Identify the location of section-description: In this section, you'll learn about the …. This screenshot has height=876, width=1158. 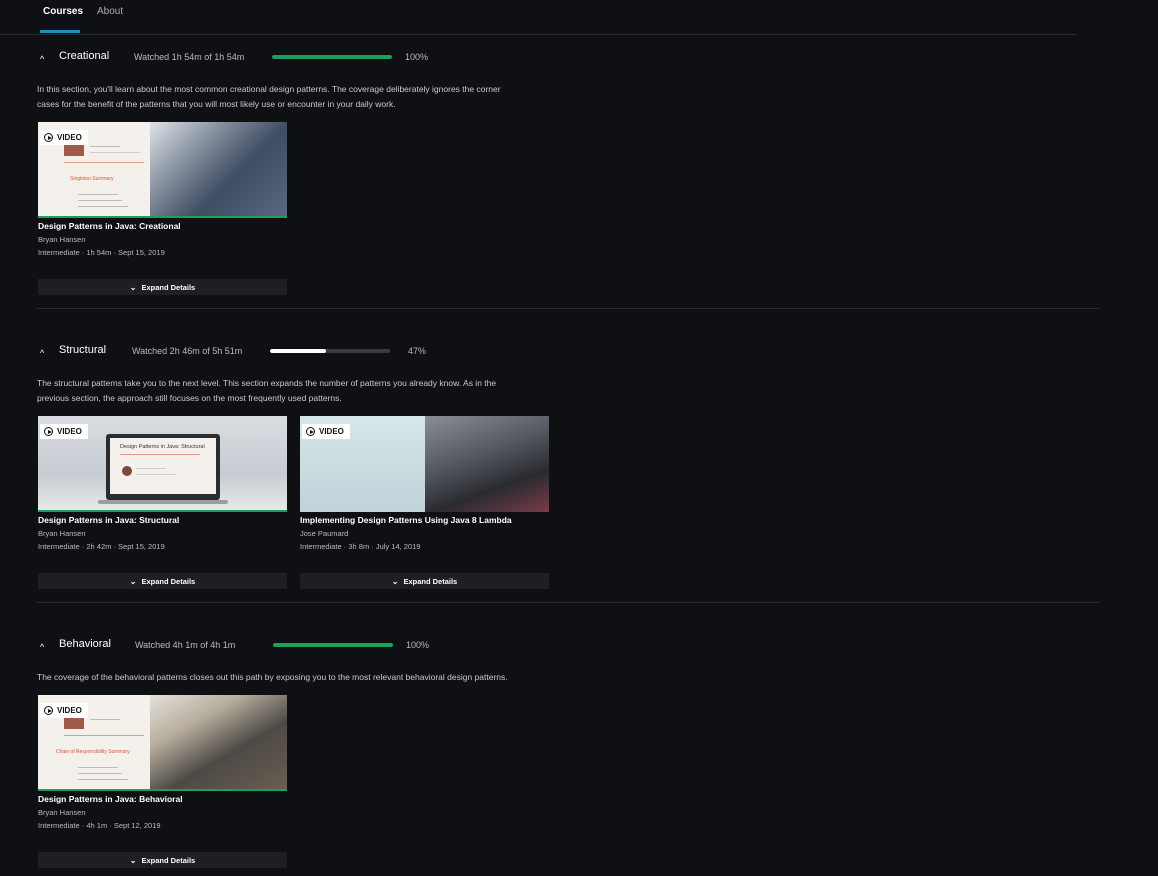
(269, 96).